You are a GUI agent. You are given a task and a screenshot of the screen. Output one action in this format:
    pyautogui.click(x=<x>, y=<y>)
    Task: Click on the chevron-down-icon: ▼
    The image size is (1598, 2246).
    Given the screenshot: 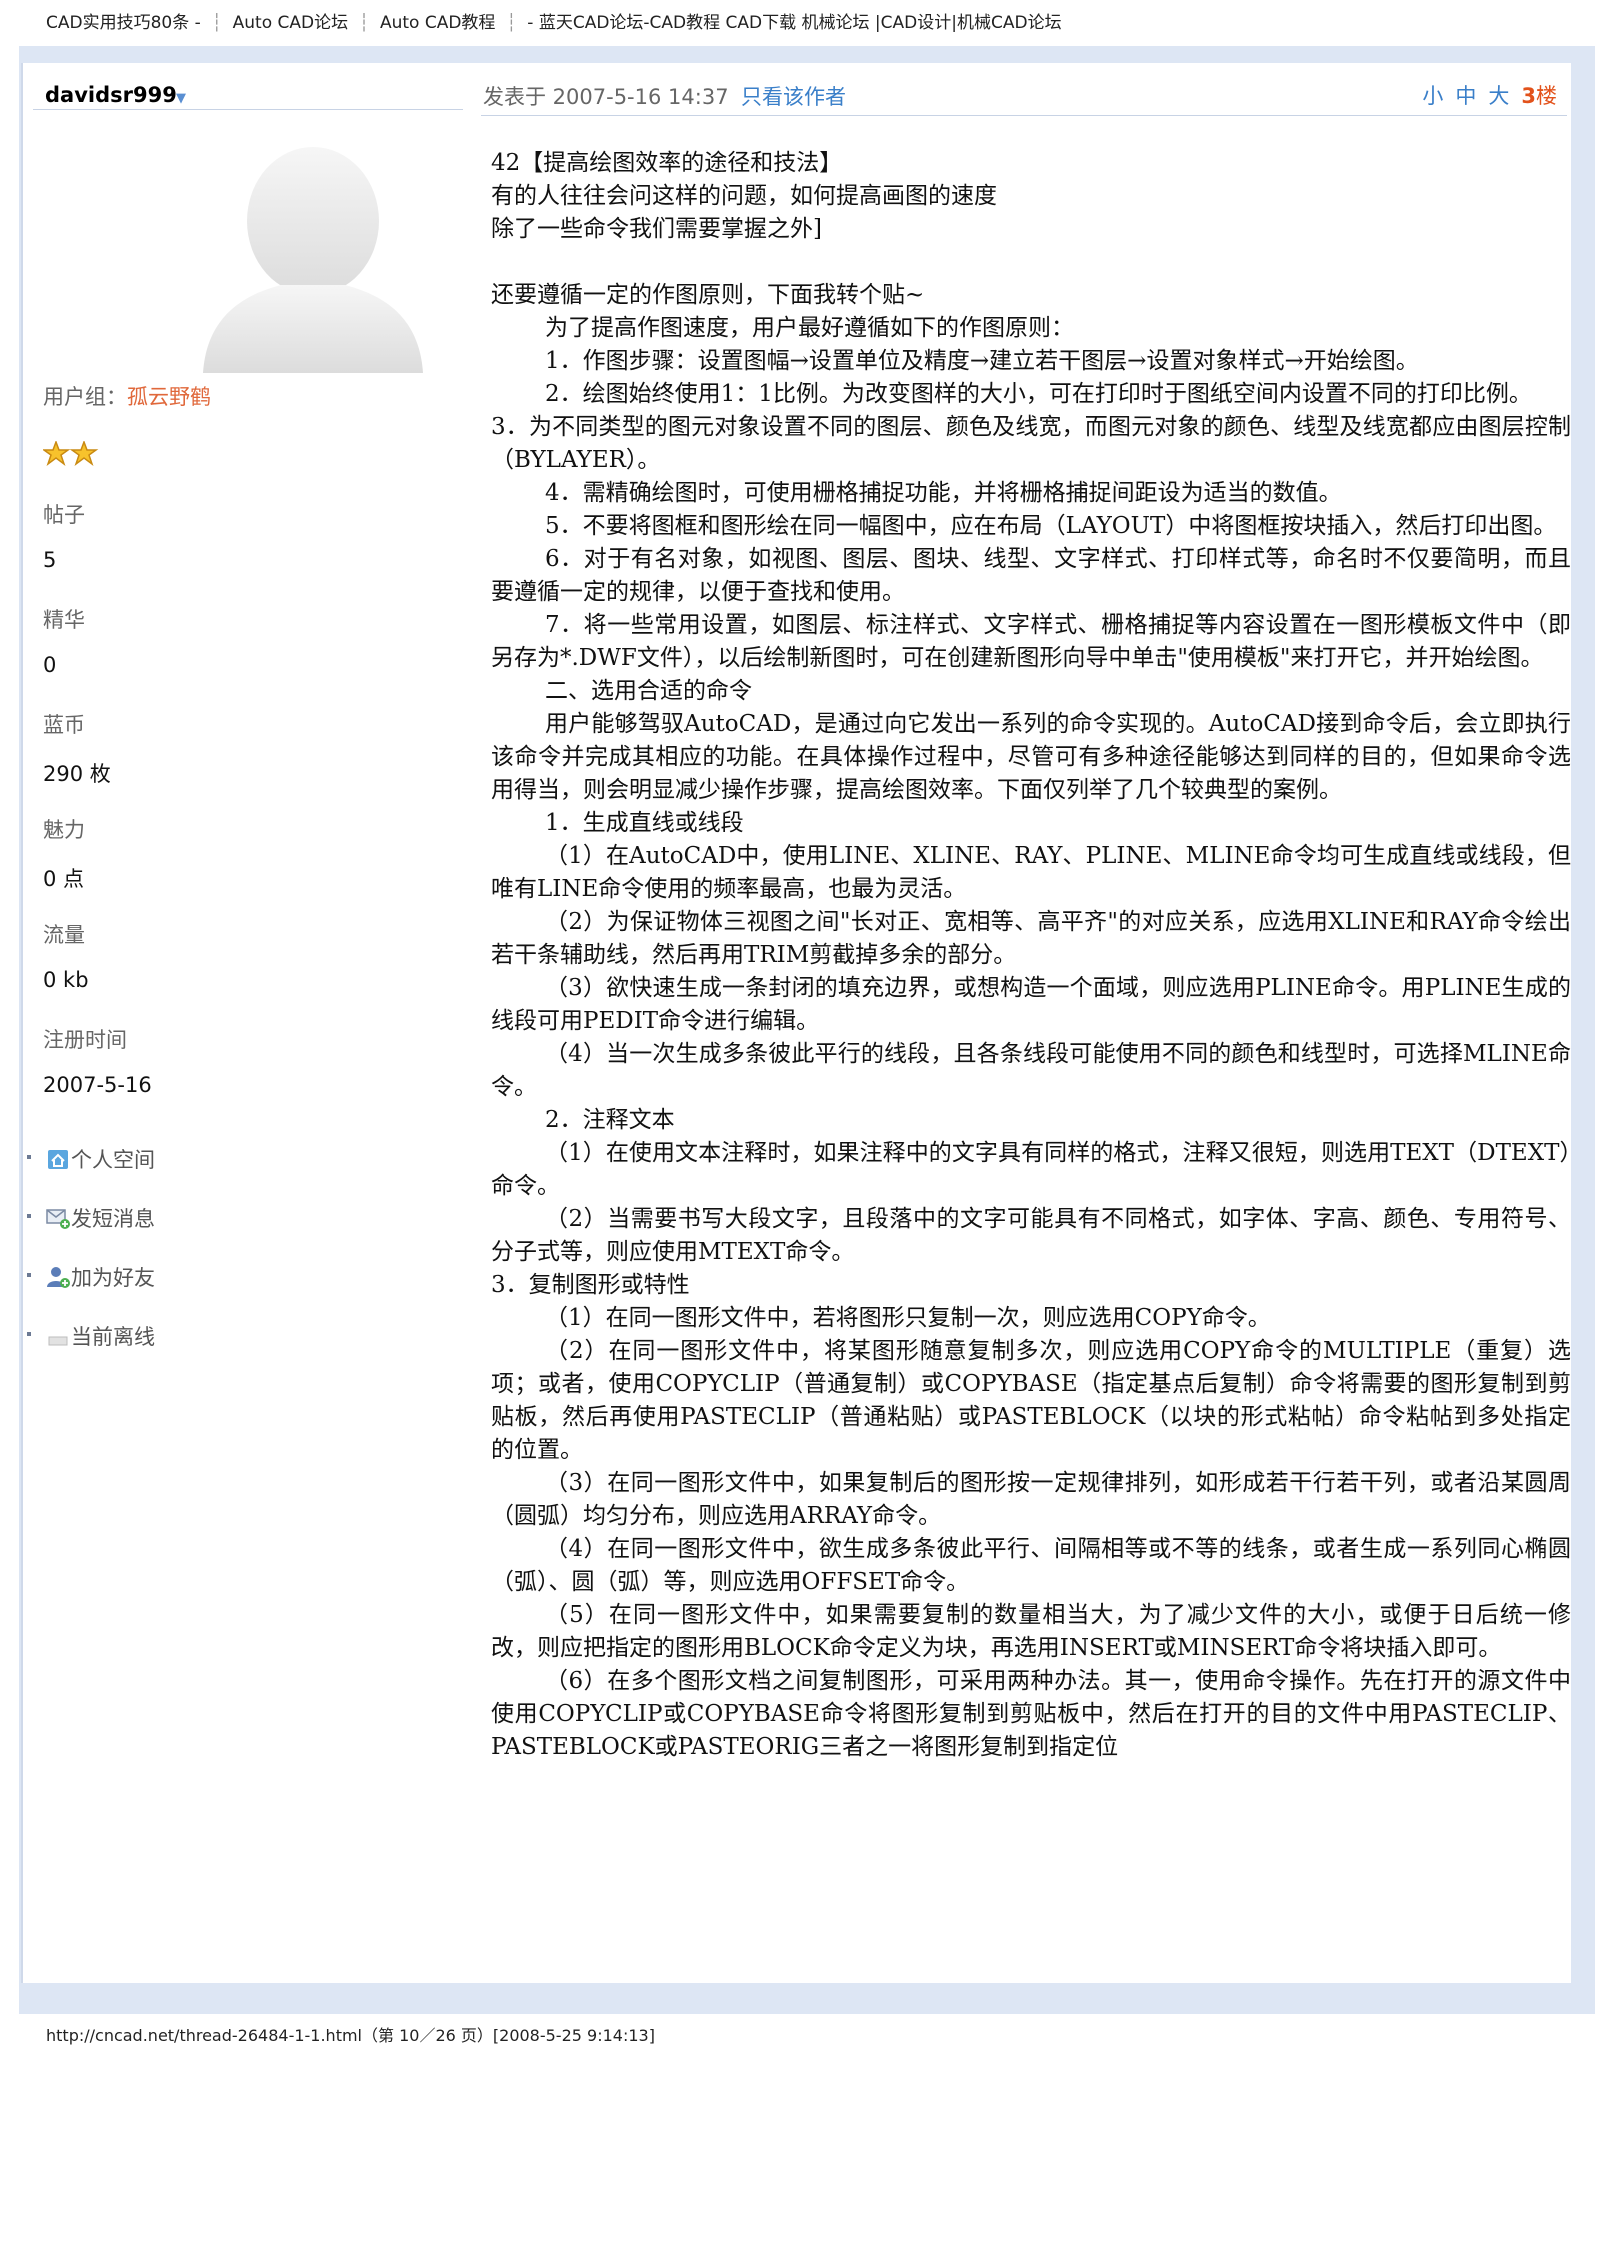 What is the action you would take?
    pyautogui.click(x=181, y=98)
    